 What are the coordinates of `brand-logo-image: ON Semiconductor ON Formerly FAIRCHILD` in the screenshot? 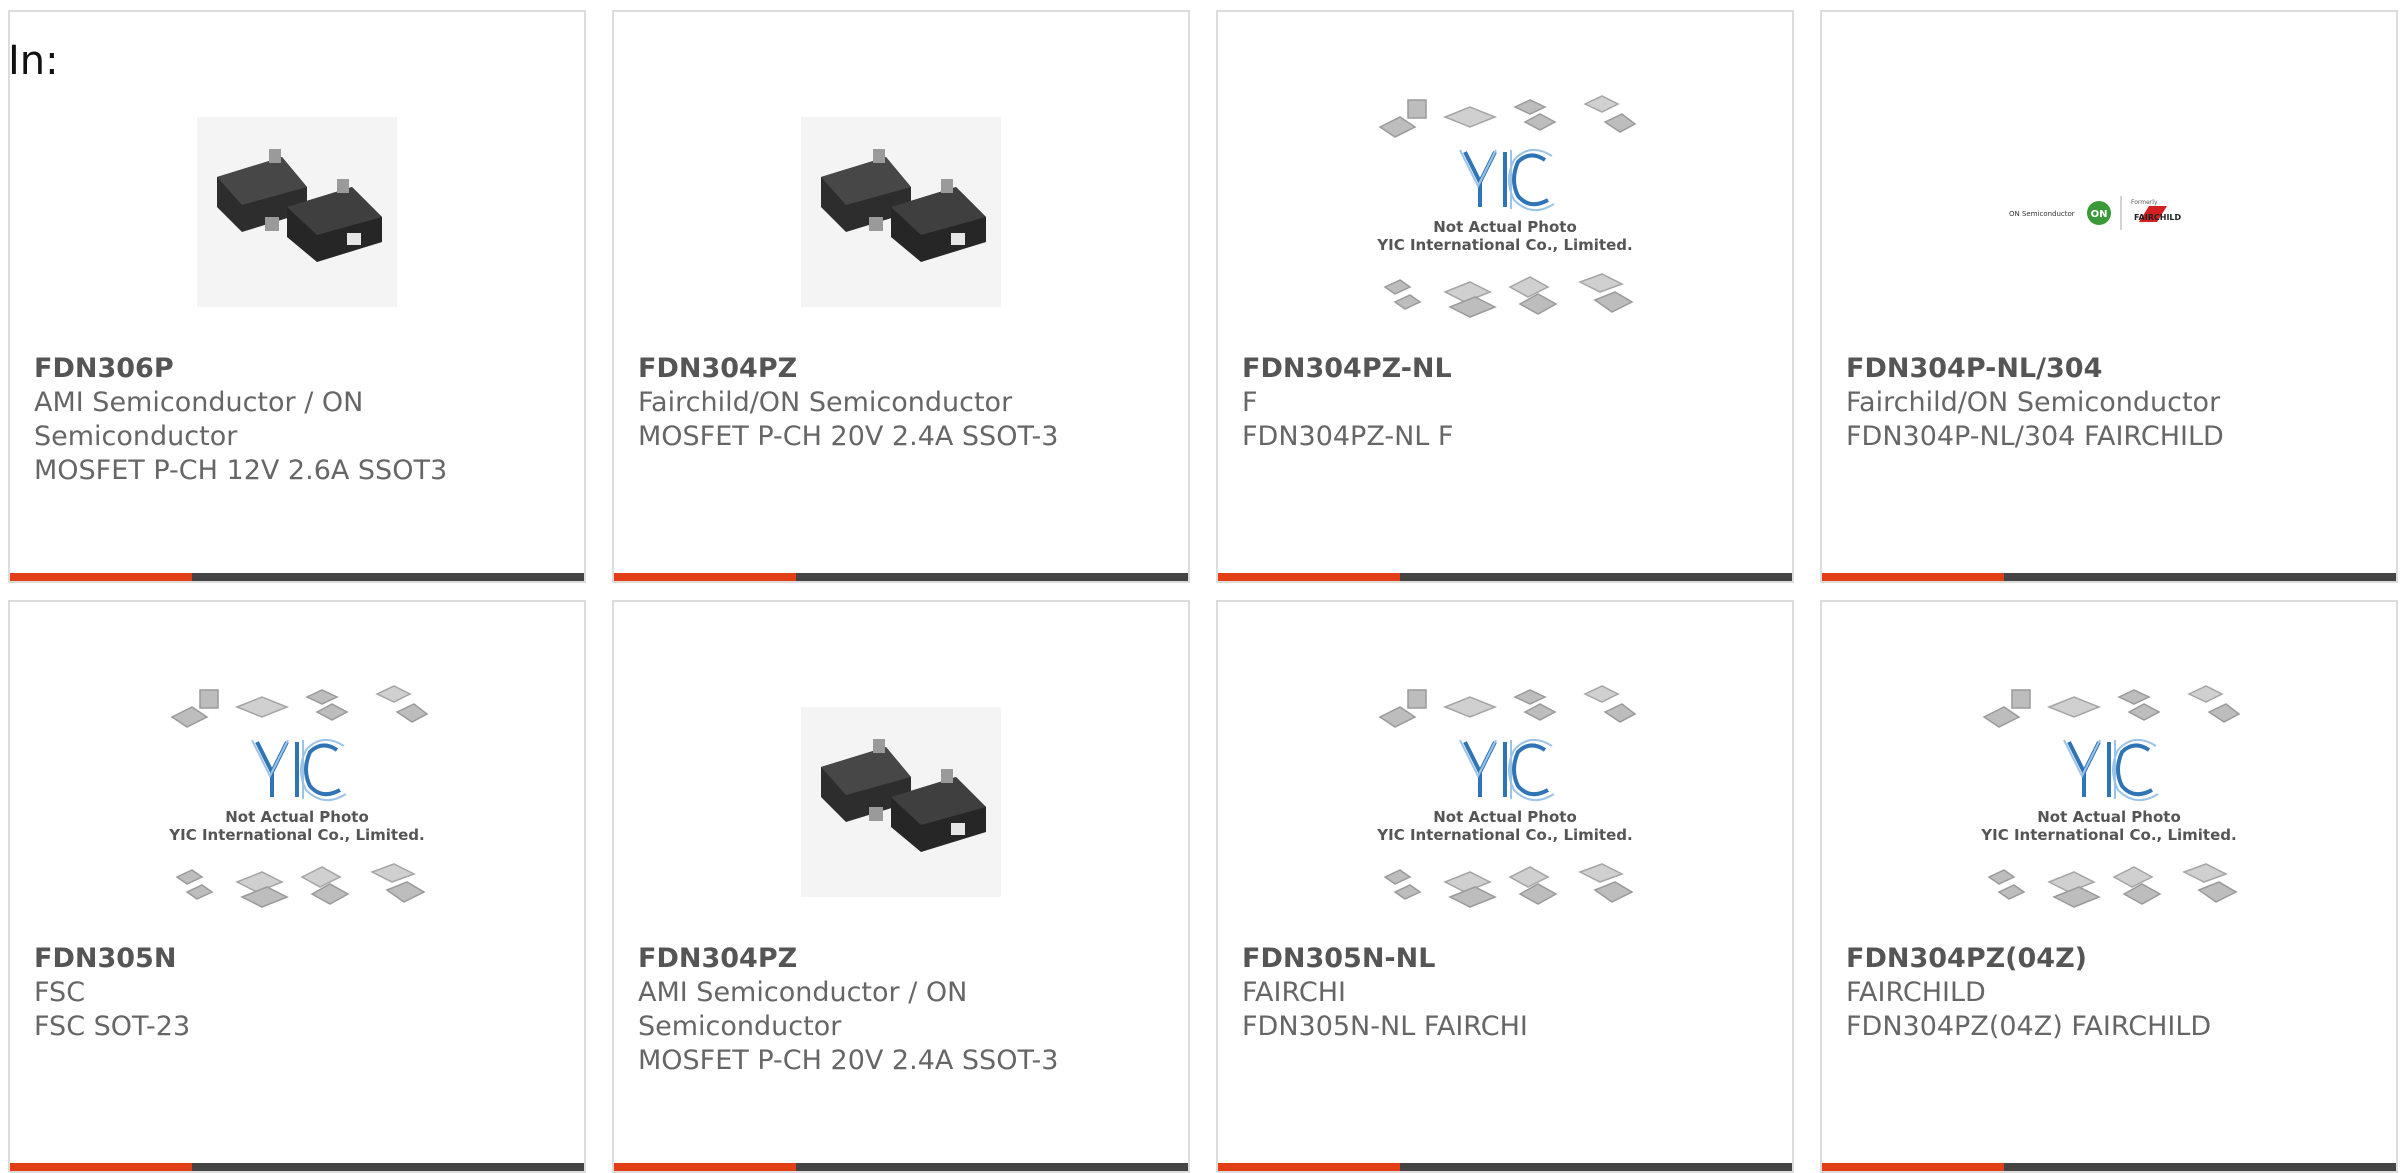 It's located at (2095, 213).